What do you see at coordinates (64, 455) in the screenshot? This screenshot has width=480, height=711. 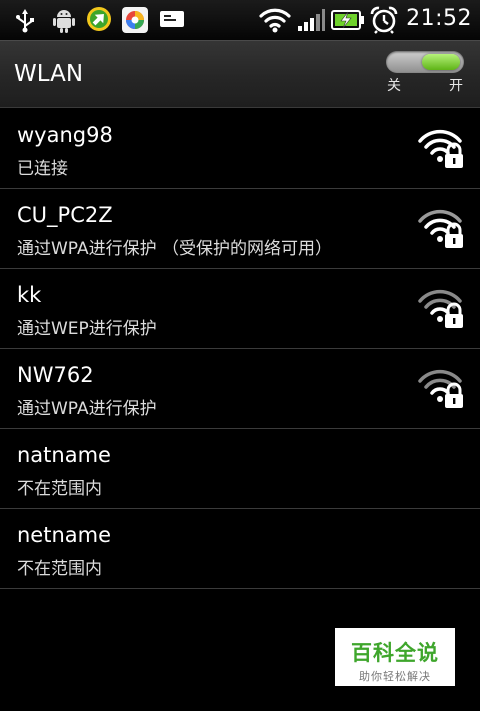 I see `network-ssid: natname` at bounding box center [64, 455].